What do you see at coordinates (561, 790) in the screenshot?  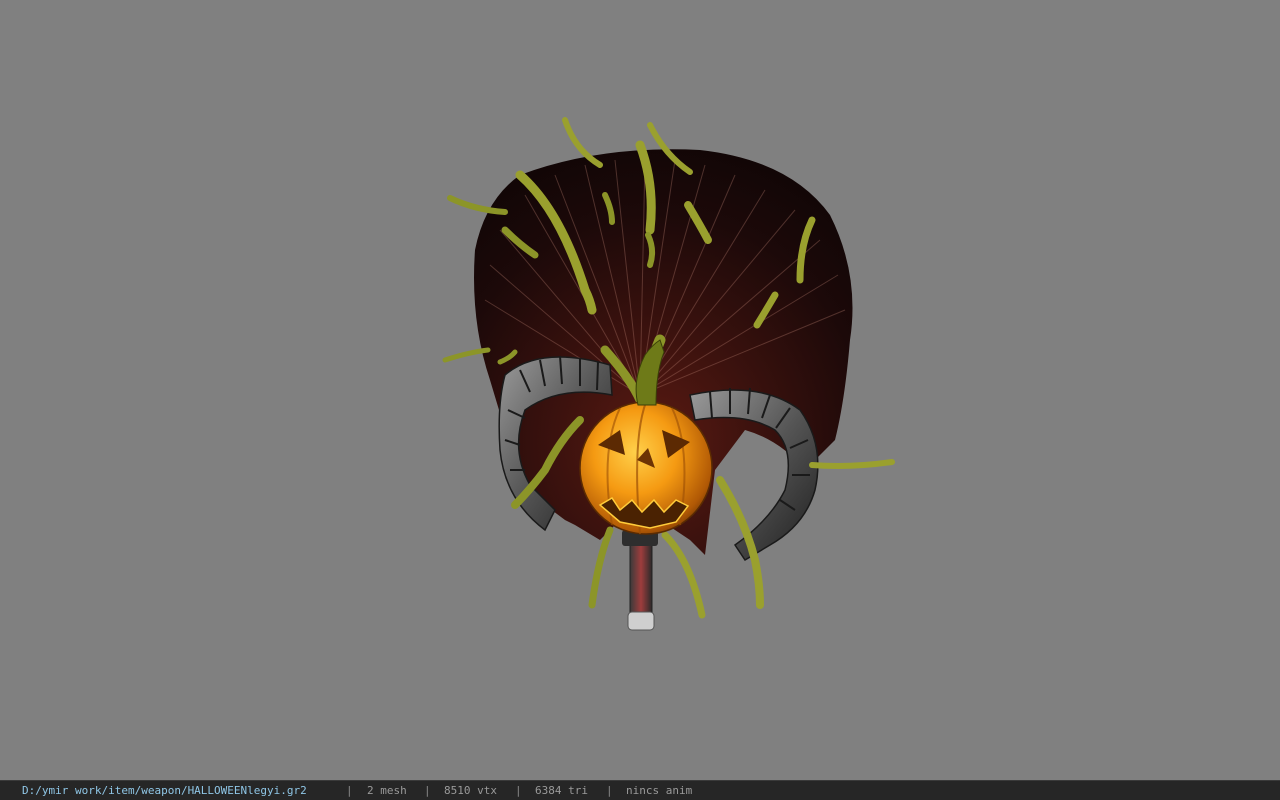 I see `triangle-count: 6384 tri` at bounding box center [561, 790].